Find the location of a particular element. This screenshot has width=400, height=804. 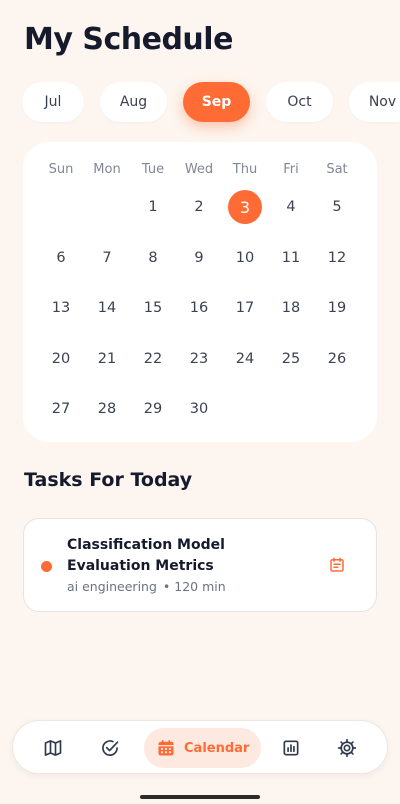

calendar-day: 13 is located at coordinates (61, 308).